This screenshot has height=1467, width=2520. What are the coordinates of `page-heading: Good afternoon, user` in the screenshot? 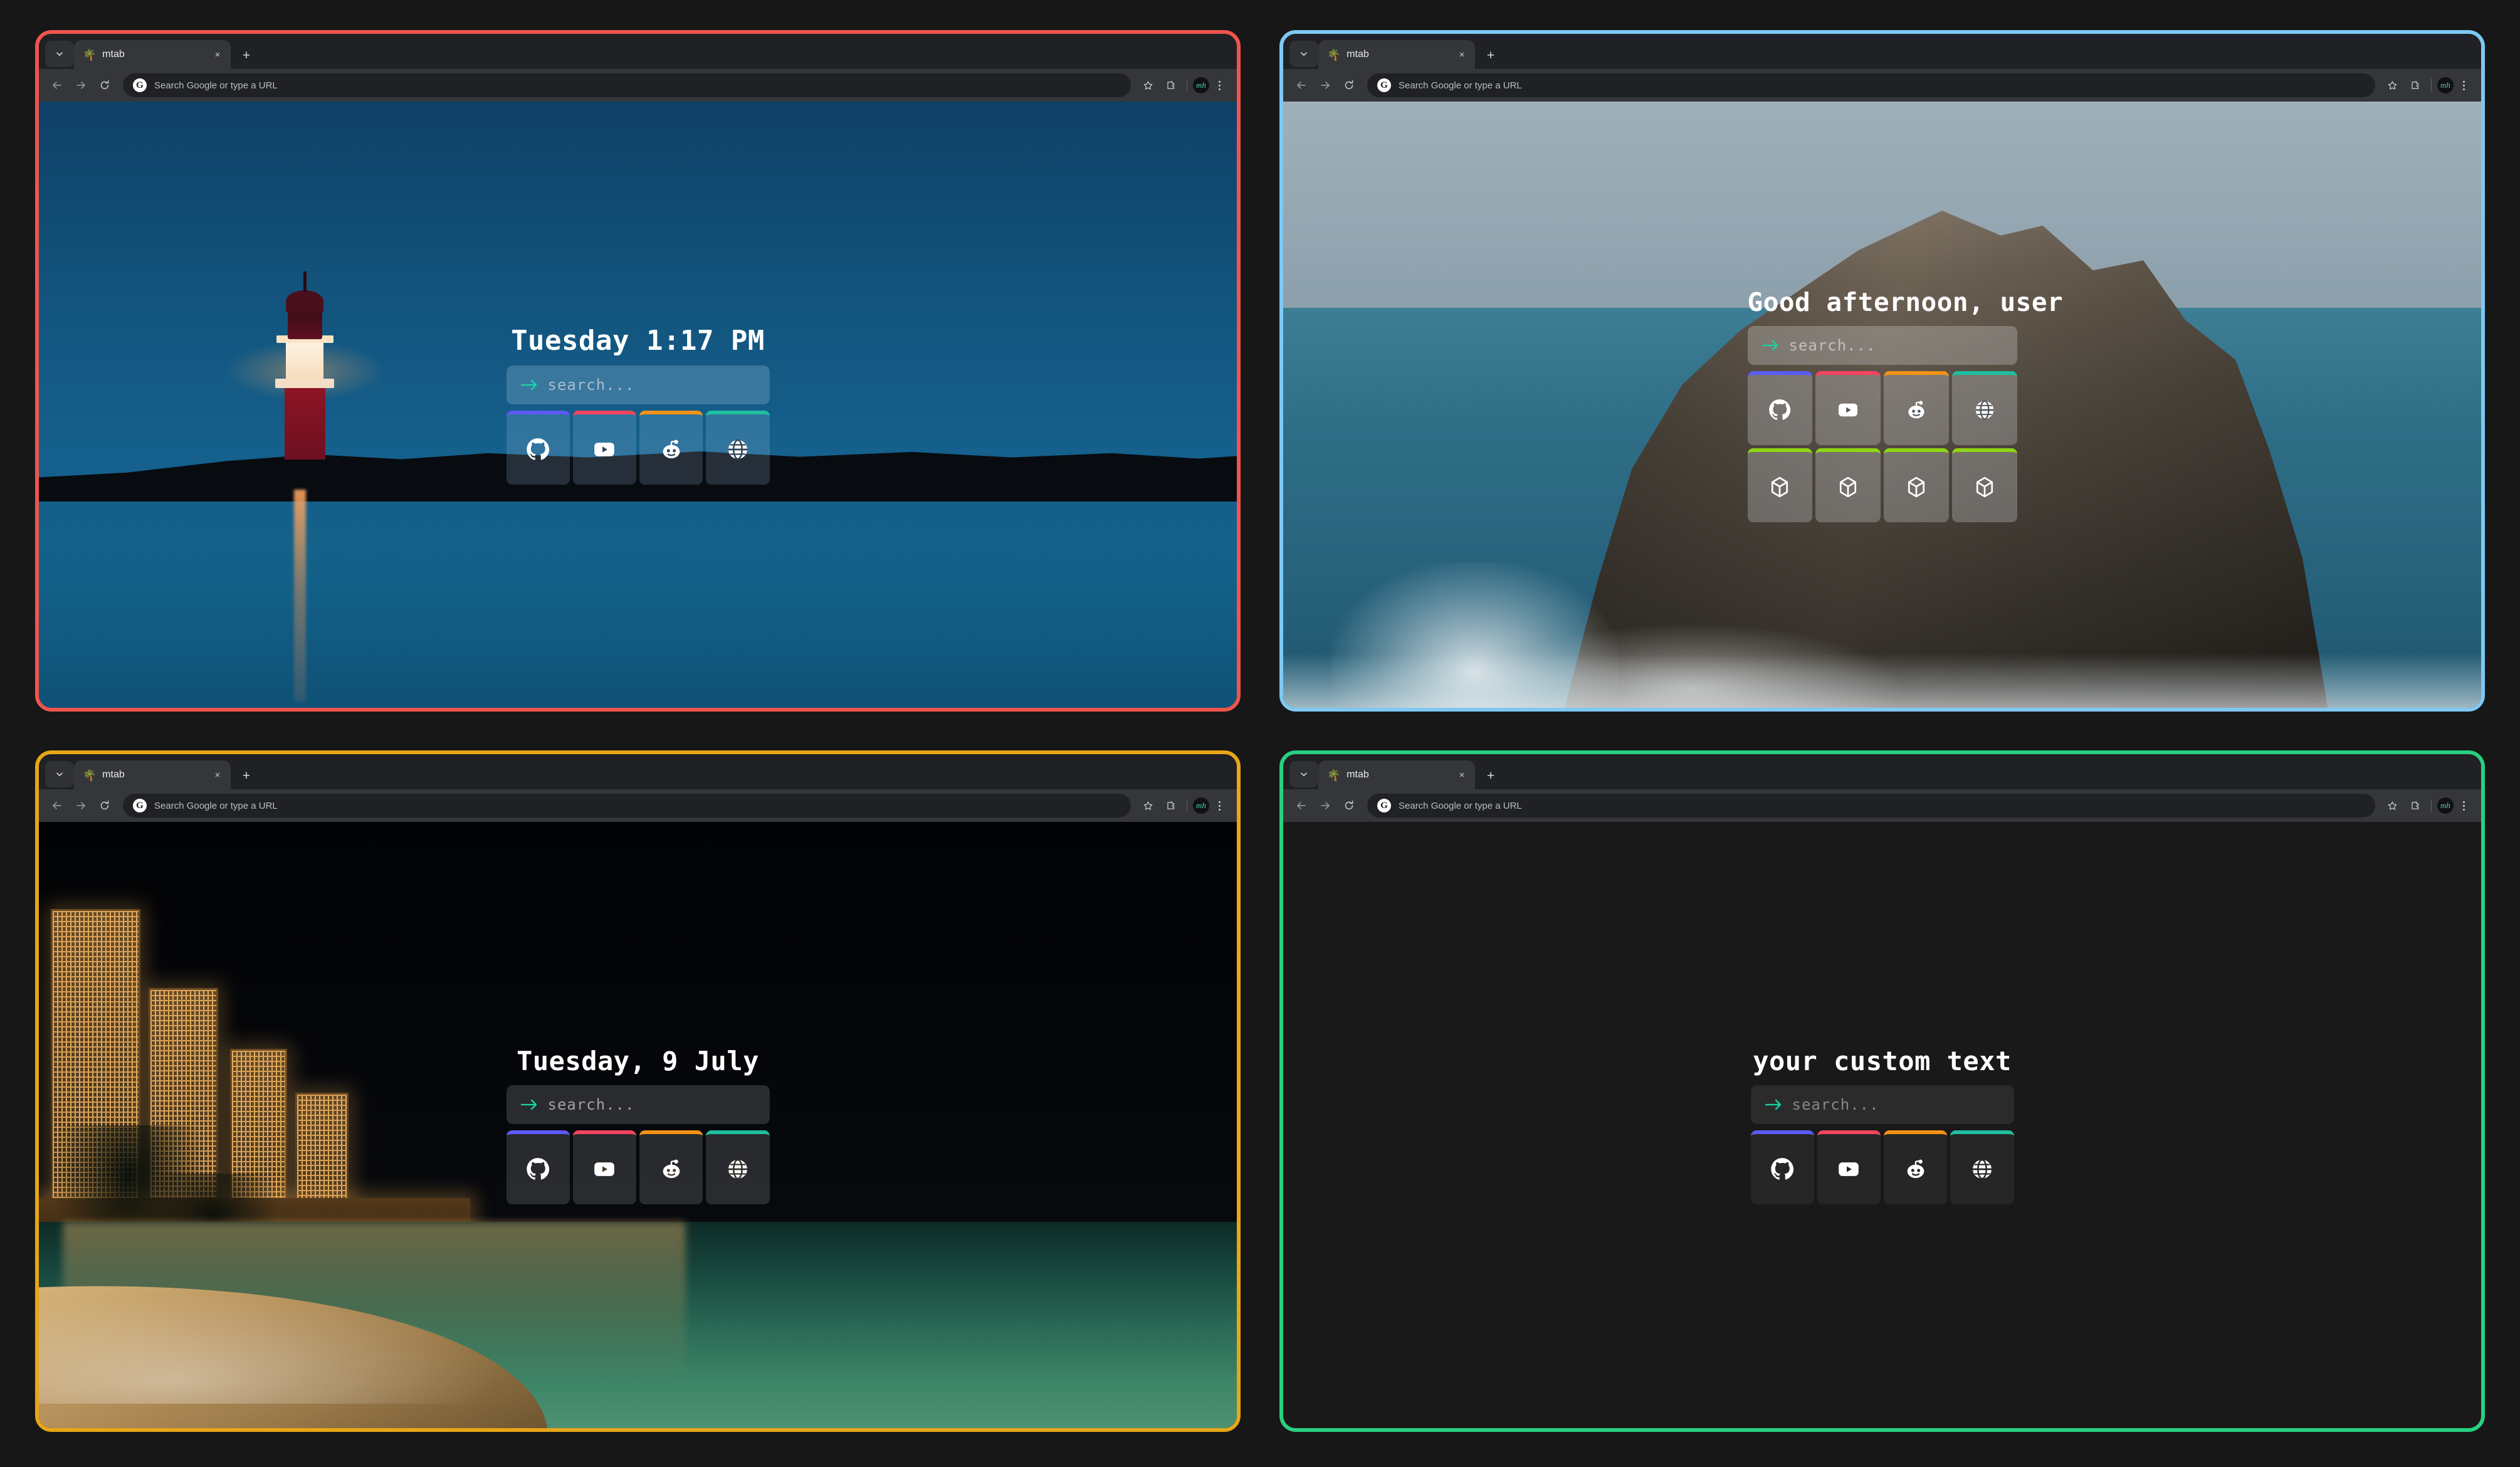 It's located at (1906, 302).